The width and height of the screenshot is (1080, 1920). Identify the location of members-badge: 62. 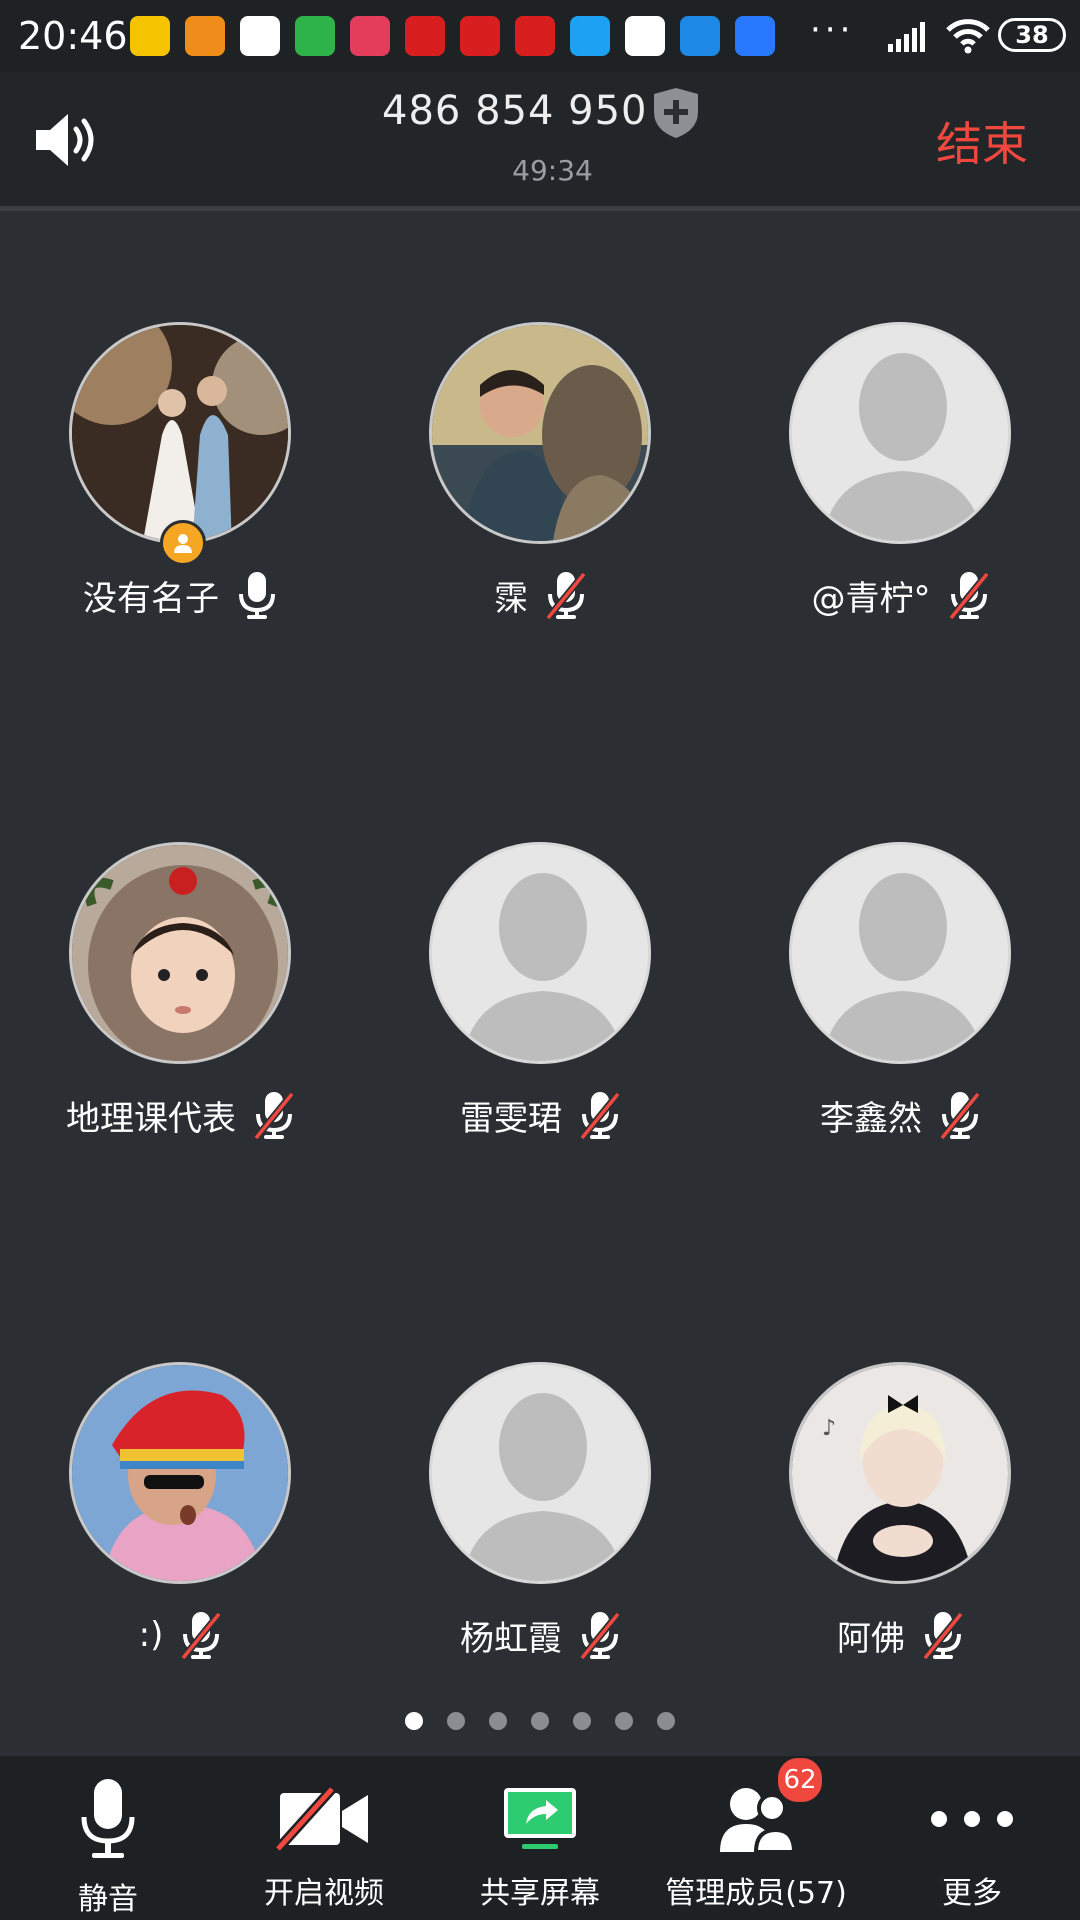
(800, 1780).